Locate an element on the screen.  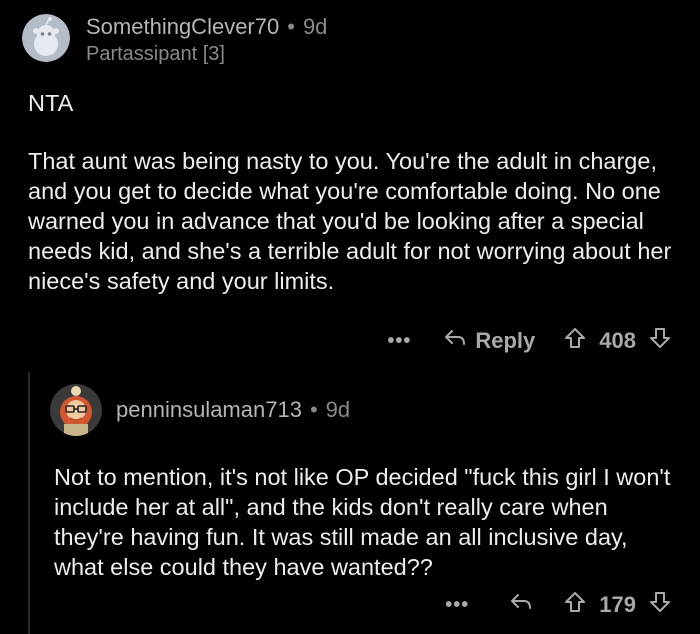
avatar-custom is located at coordinates (76, 410).